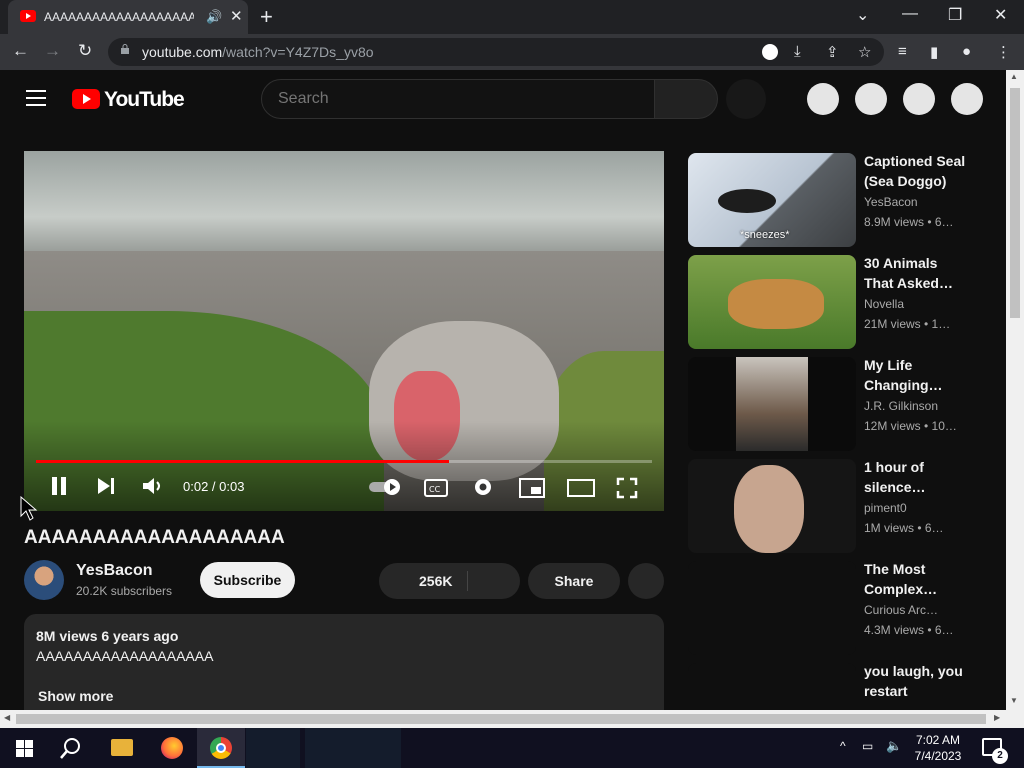 This screenshot has width=1024, height=768. Describe the element at coordinates (214, 17) in the screenshot. I see `tab-audio-icon: 🔊` at that location.